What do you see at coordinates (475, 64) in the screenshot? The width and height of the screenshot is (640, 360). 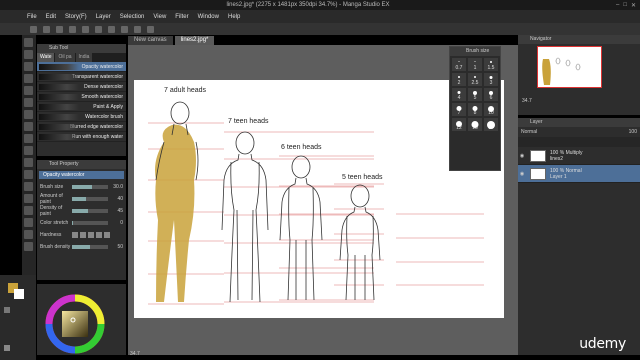 I see `brush-size-option: 1` at bounding box center [475, 64].